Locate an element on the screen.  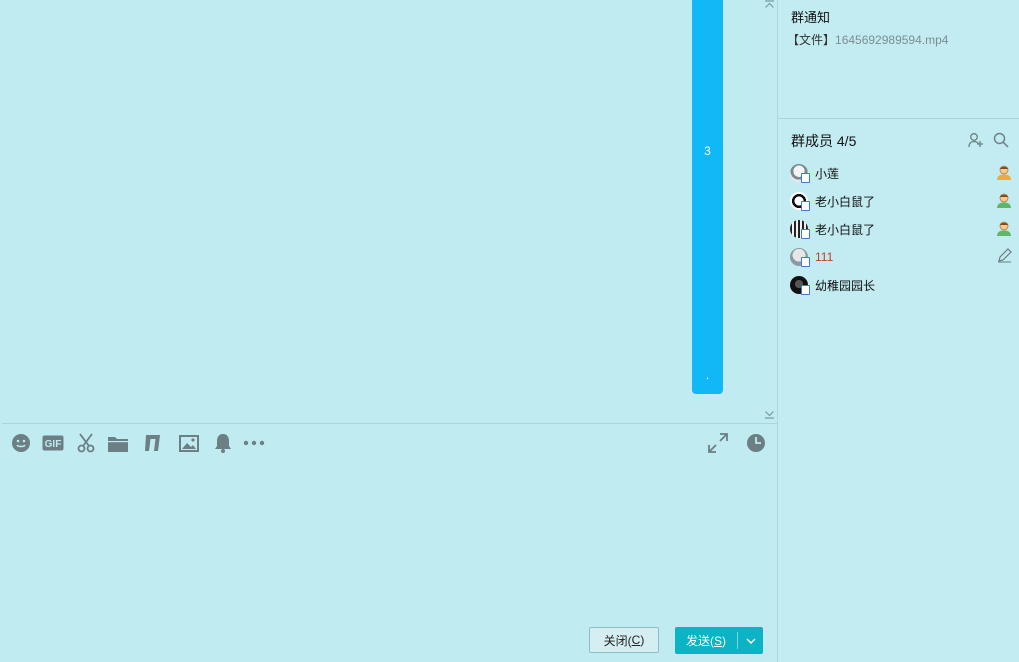
notice-title: 群通知 is located at coordinates (811, 17).